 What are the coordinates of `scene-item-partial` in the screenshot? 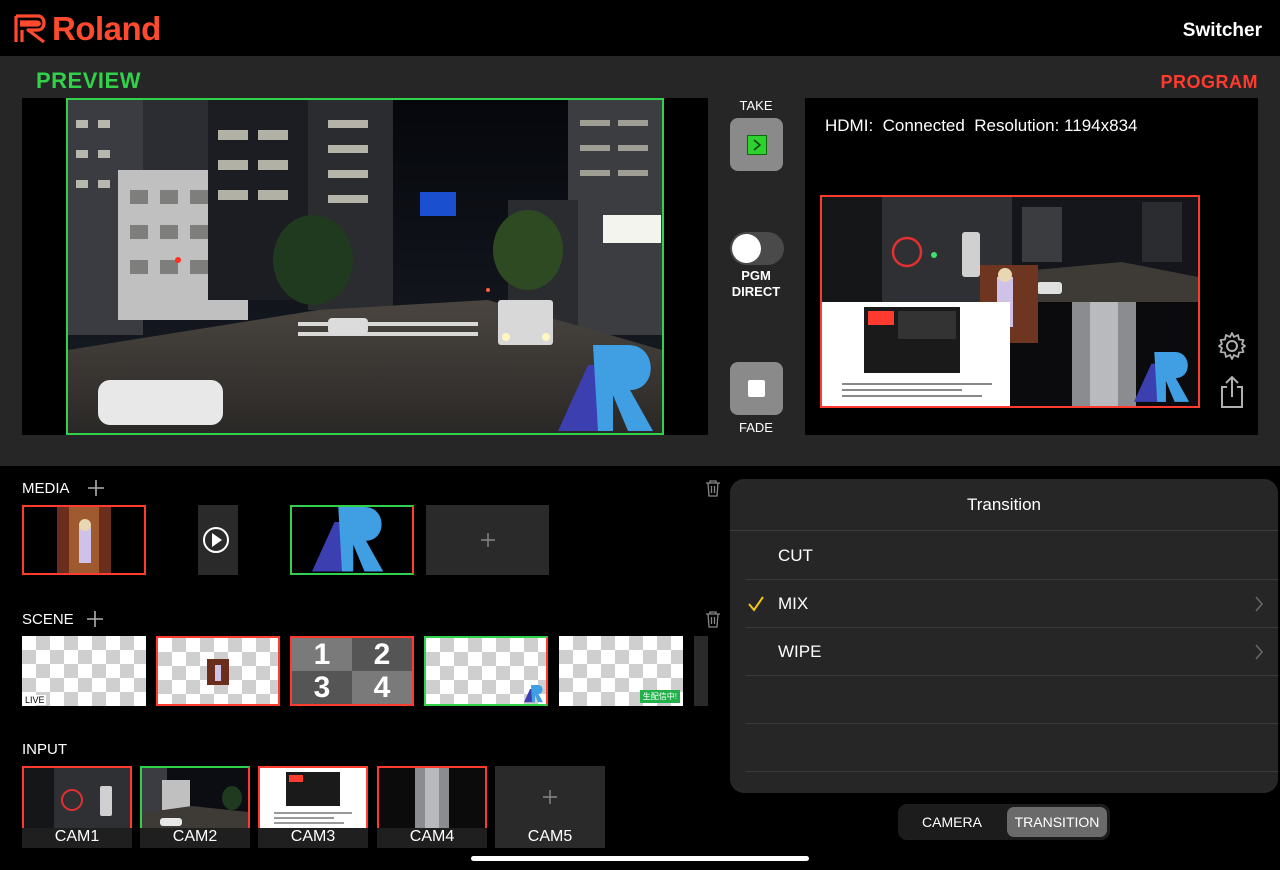 It's located at (701, 671).